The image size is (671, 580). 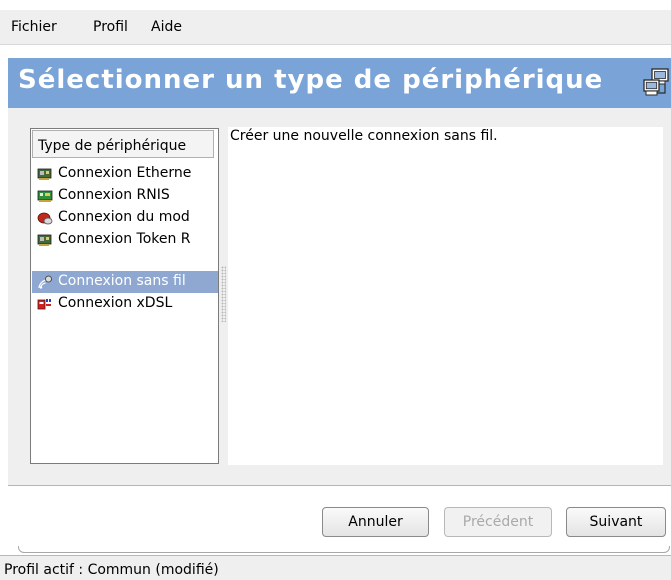 What do you see at coordinates (111, 570) in the screenshot?
I see `status-text: Profil actif : Commun (modifié)` at bounding box center [111, 570].